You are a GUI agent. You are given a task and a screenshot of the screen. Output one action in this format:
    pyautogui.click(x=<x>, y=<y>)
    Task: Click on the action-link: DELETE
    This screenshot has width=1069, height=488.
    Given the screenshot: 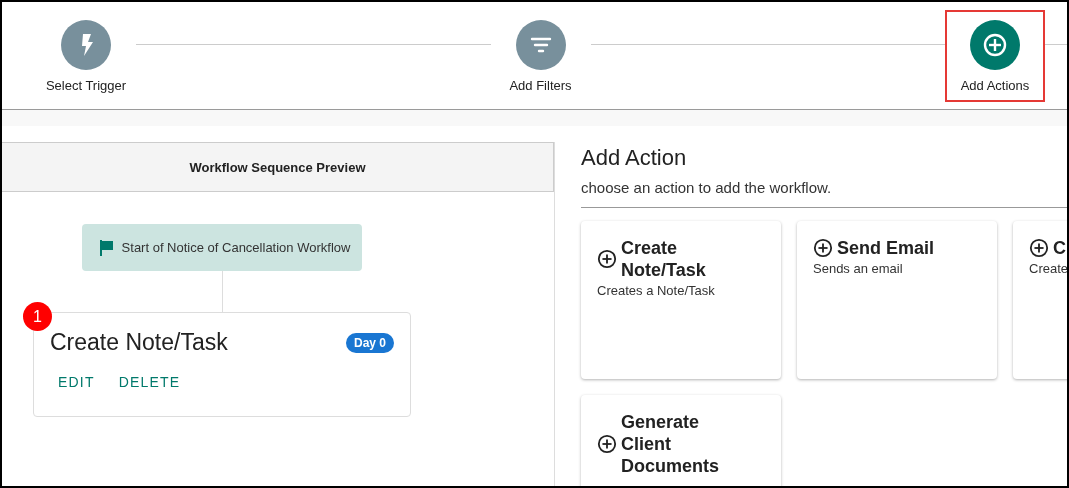 What is the action you would take?
    pyautogui.click(x=149, y=382)
    